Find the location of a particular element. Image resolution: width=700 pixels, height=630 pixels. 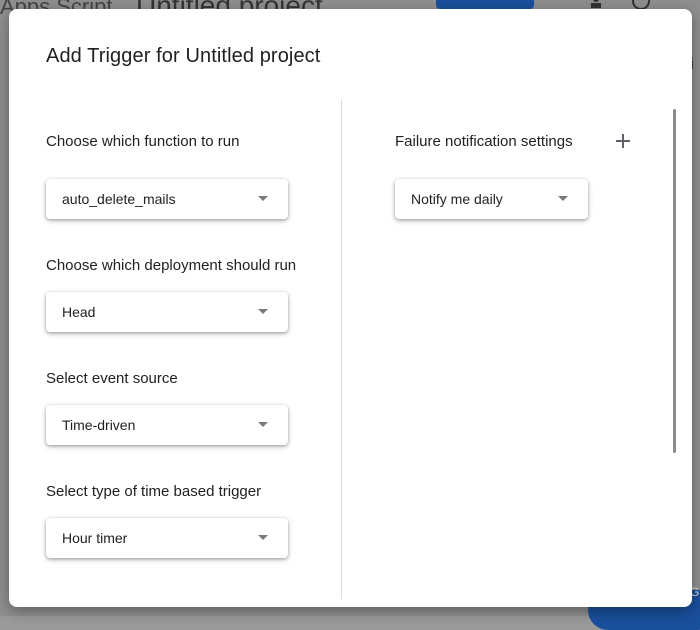

deployment-label: Choose which deployment should run is located at coordinates (171, 265).